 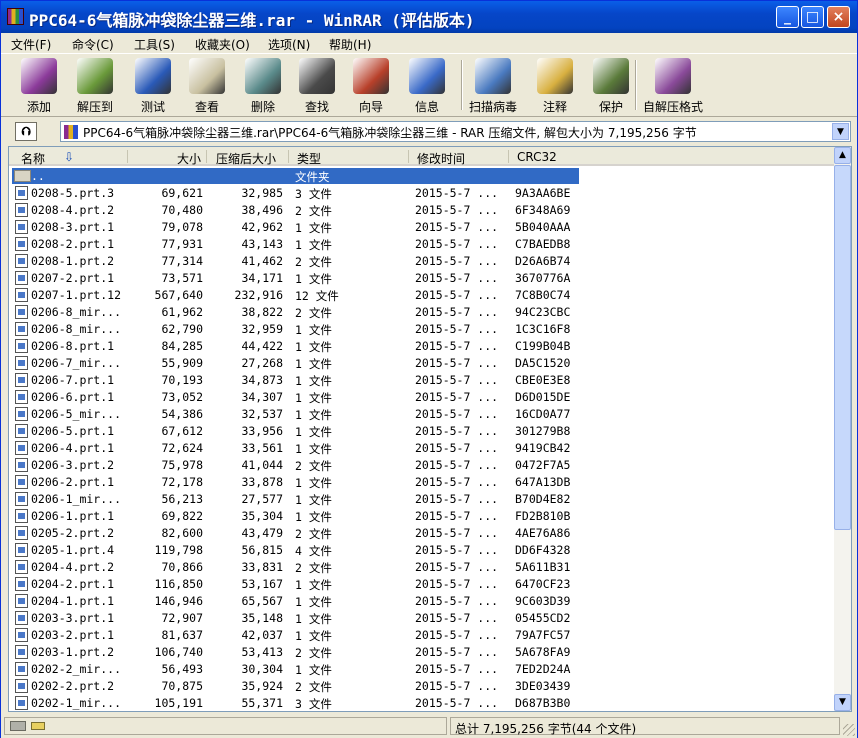 What do you see at coordinates (189, 158) in the screenshot?
I see `col-size: 大小` at bounding box center [189, 158].